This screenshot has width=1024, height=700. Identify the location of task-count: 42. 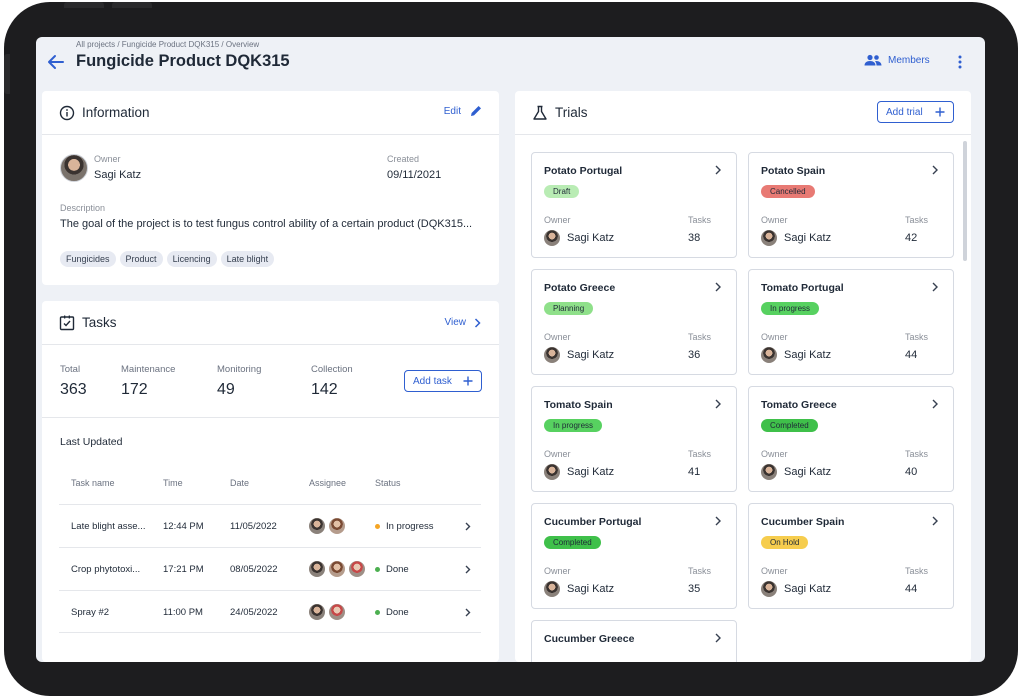
(911, 238).